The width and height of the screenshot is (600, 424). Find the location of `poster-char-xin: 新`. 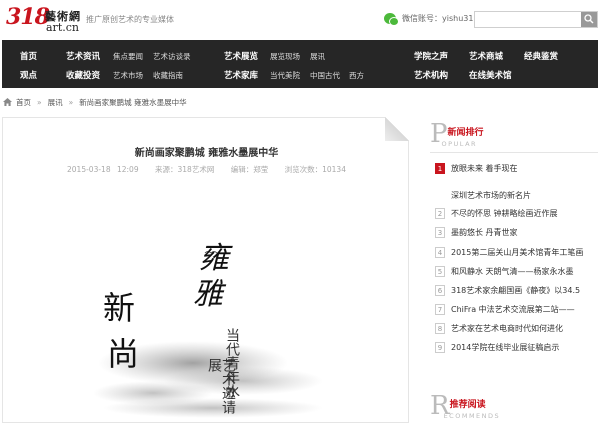

poster-char-xin: 新 is located at coordinates (119, 308).